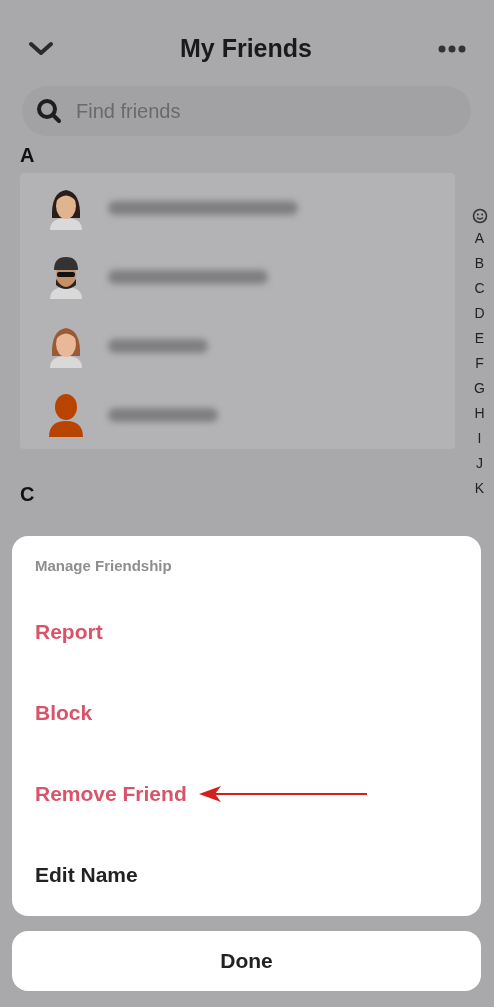 This screenshot has height=1007, width=494. What do you see at coordinates (479, 288) in the screenshot?
I see `index-letter: C` at bounding box center [479, 288].